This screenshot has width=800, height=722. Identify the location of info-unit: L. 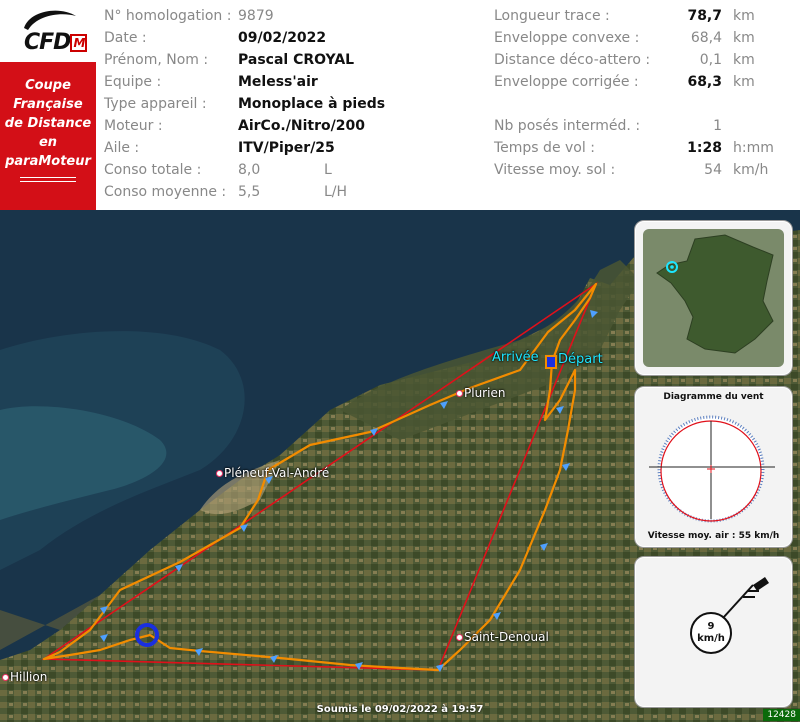
(328, 170).